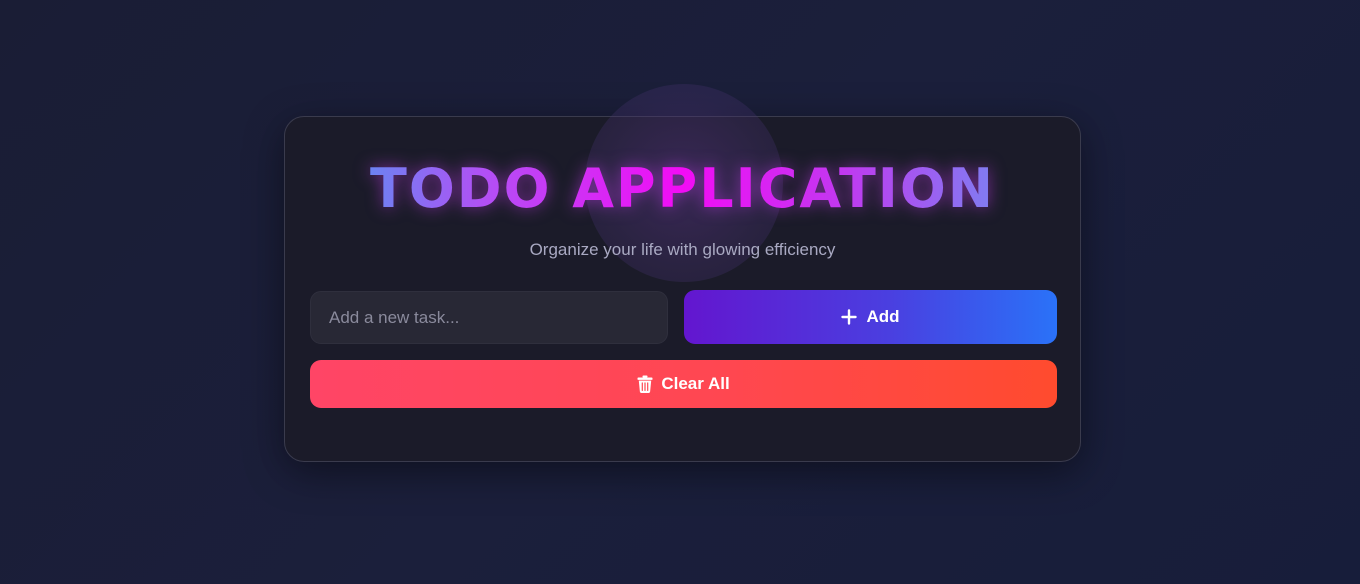  I want to click on add-task-label: Add, so click(883, 316).